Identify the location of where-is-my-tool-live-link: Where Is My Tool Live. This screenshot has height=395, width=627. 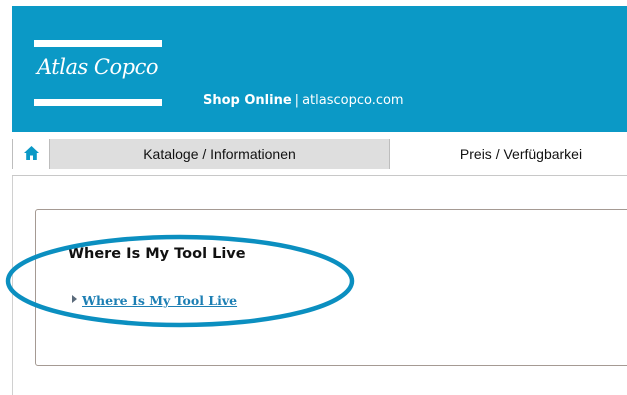
(159, 300).